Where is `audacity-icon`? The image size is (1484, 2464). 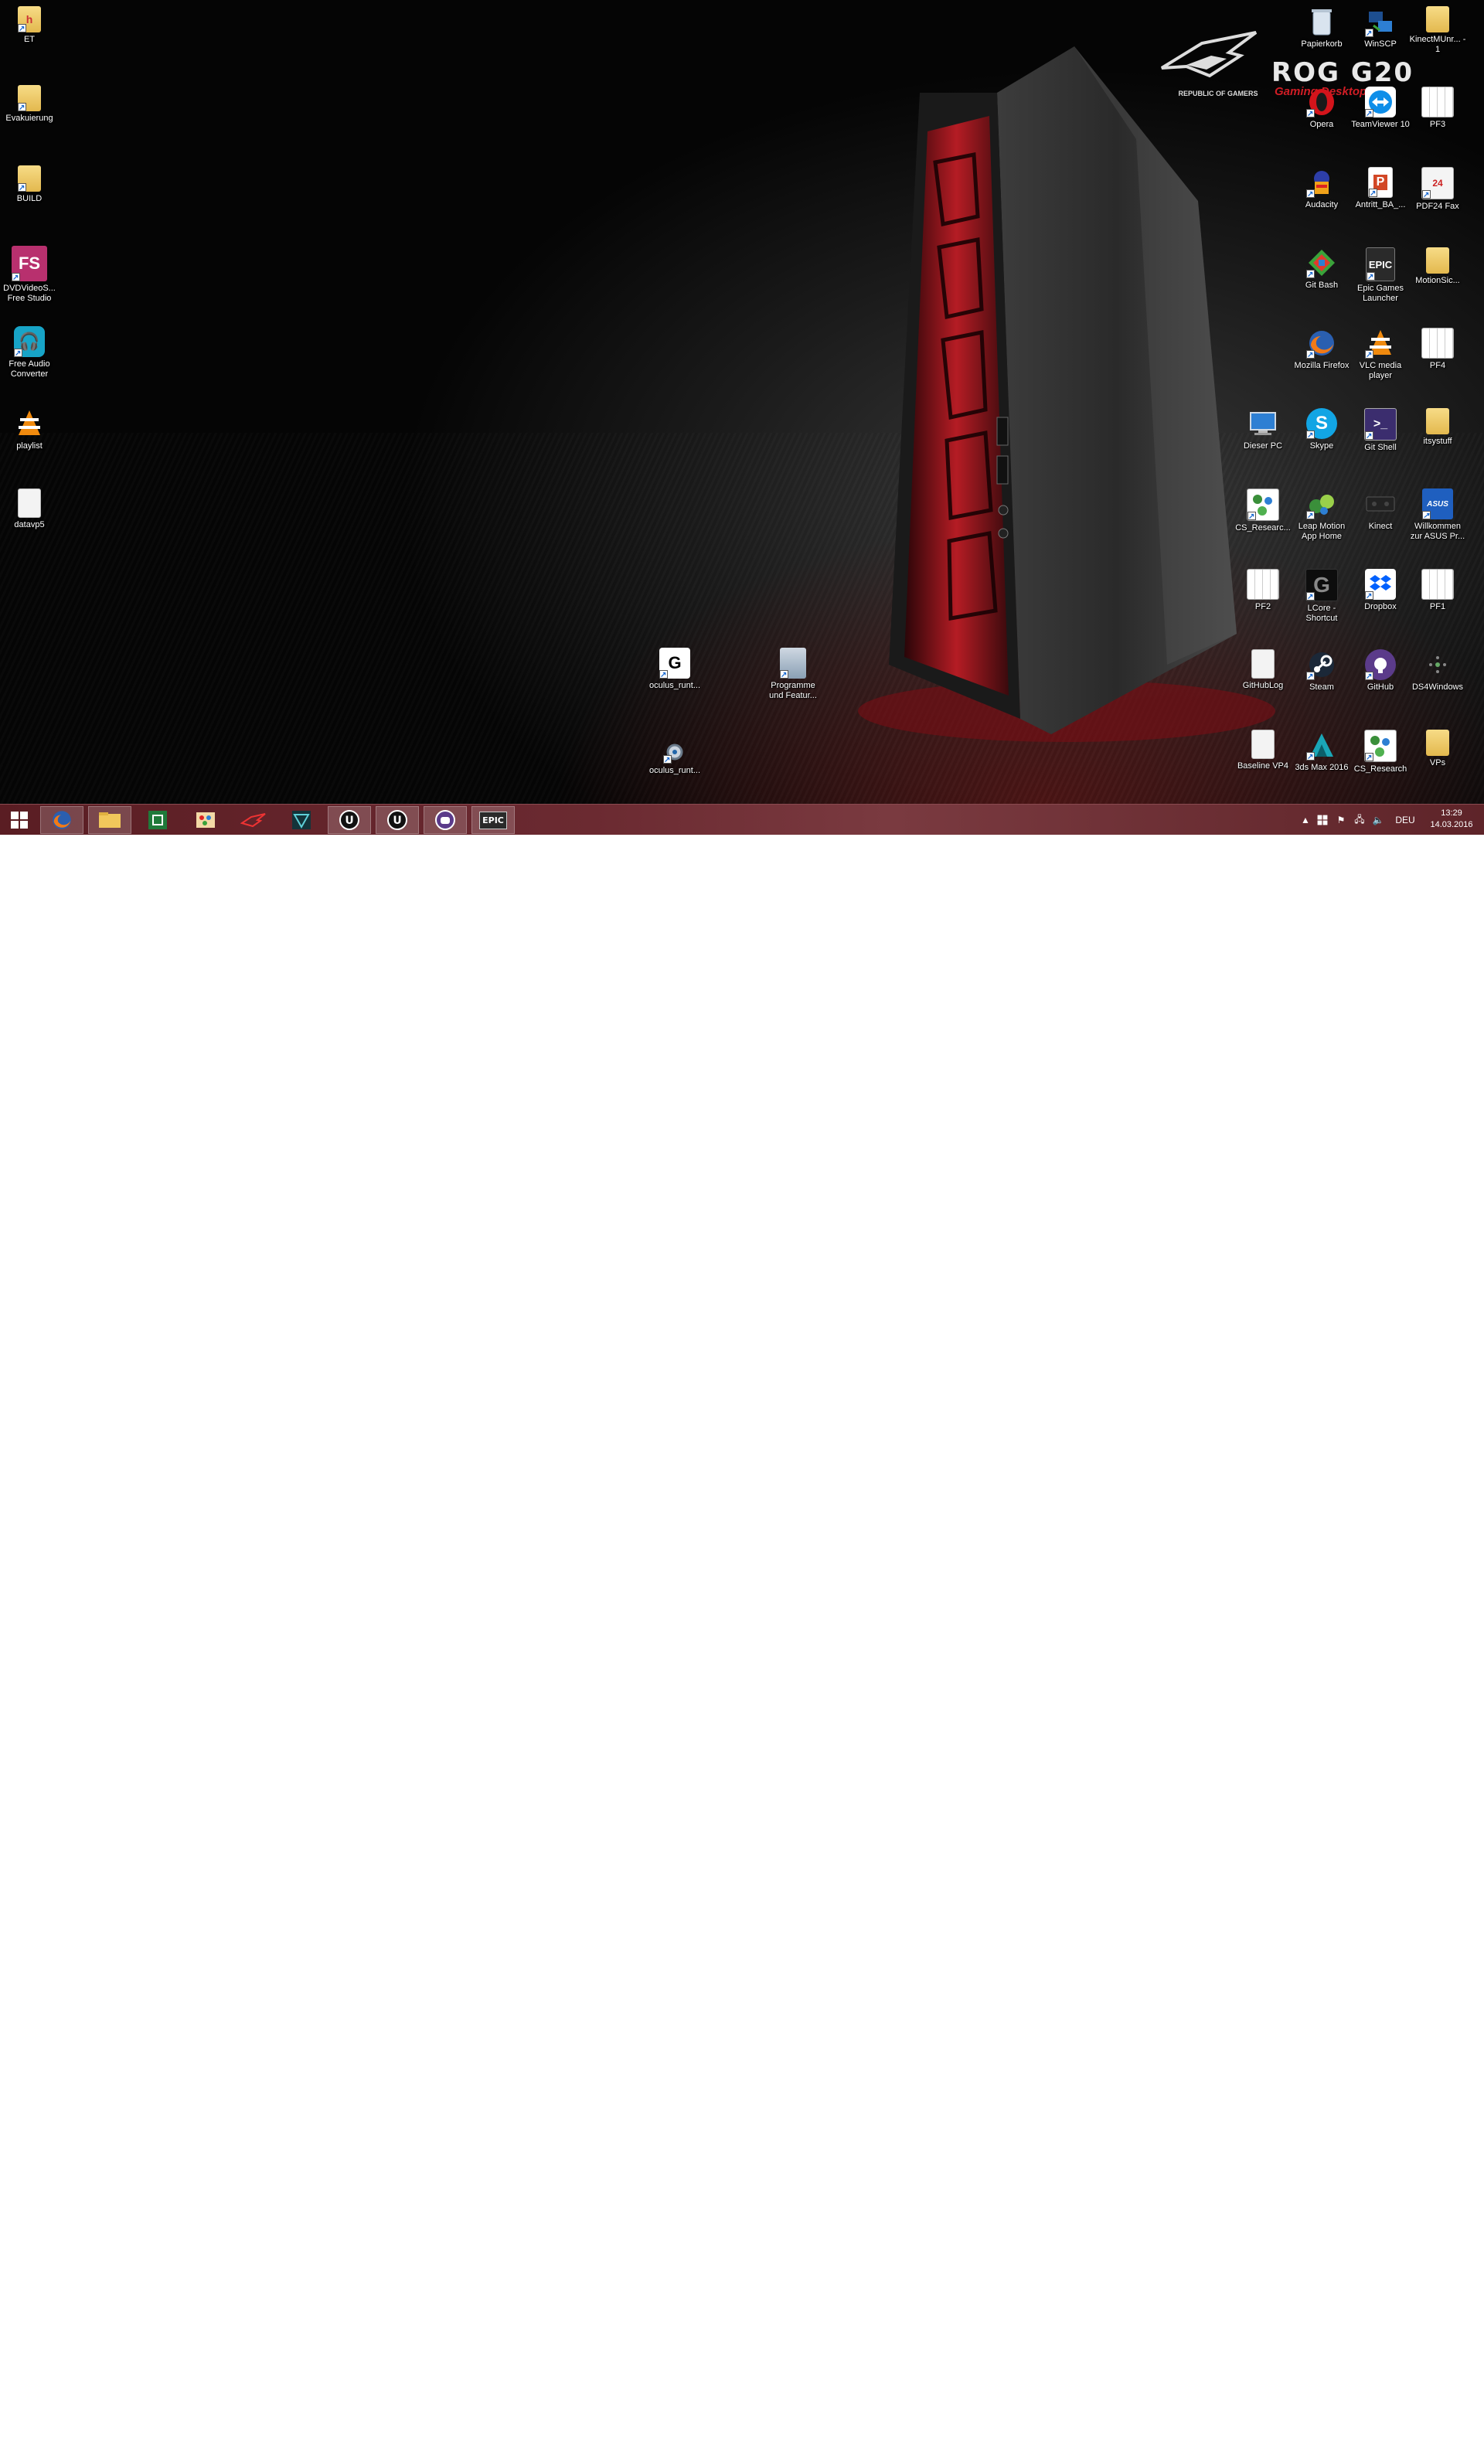 audacity-icon is located at coordinates (1321, 183).